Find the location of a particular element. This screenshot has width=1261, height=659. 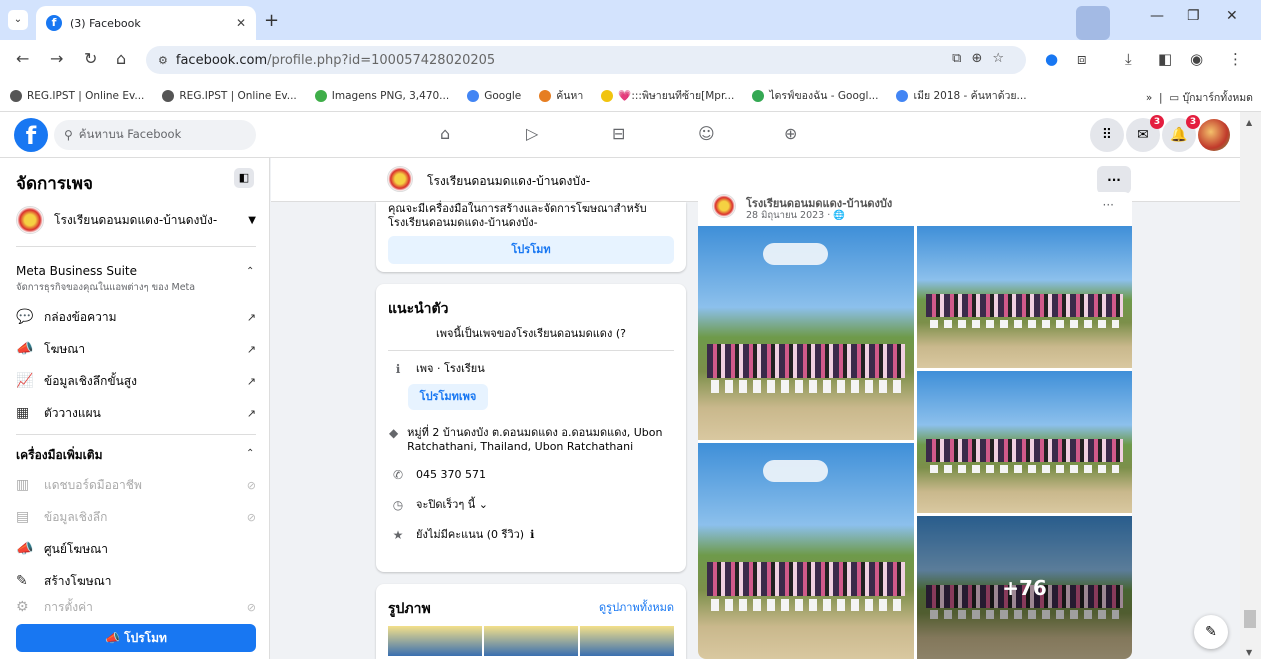

page-switcher: โรงเรียนดอนมดแดง-บ้านดงบัง- ▼ is located at coordinates (136, 220).